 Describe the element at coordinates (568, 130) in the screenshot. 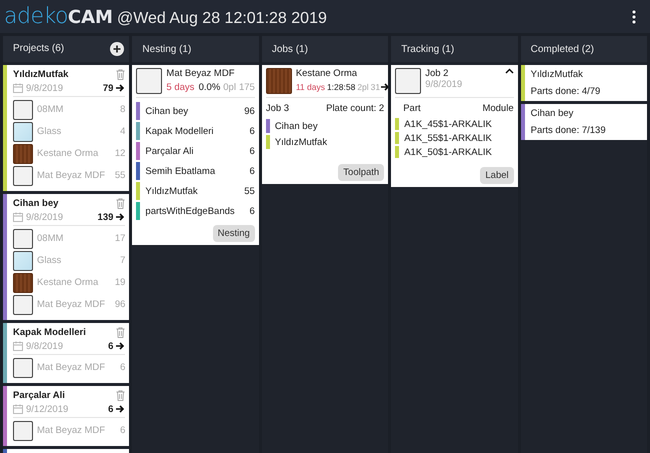

I see `progress-text: Parts done: 7/139` at that location.